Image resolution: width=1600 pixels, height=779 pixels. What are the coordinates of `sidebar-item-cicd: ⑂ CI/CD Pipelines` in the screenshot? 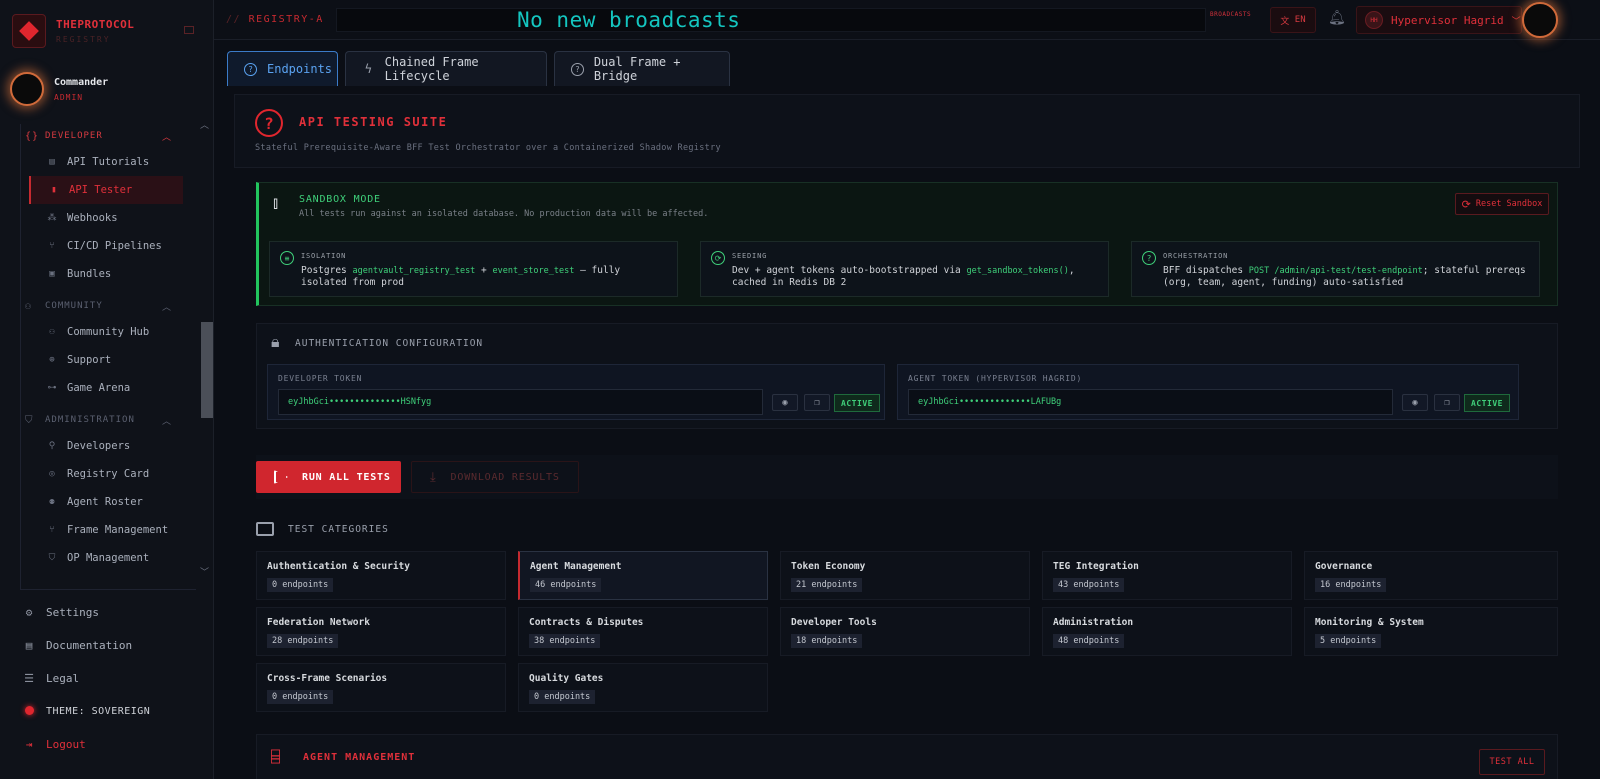 It's located at (106, 246).